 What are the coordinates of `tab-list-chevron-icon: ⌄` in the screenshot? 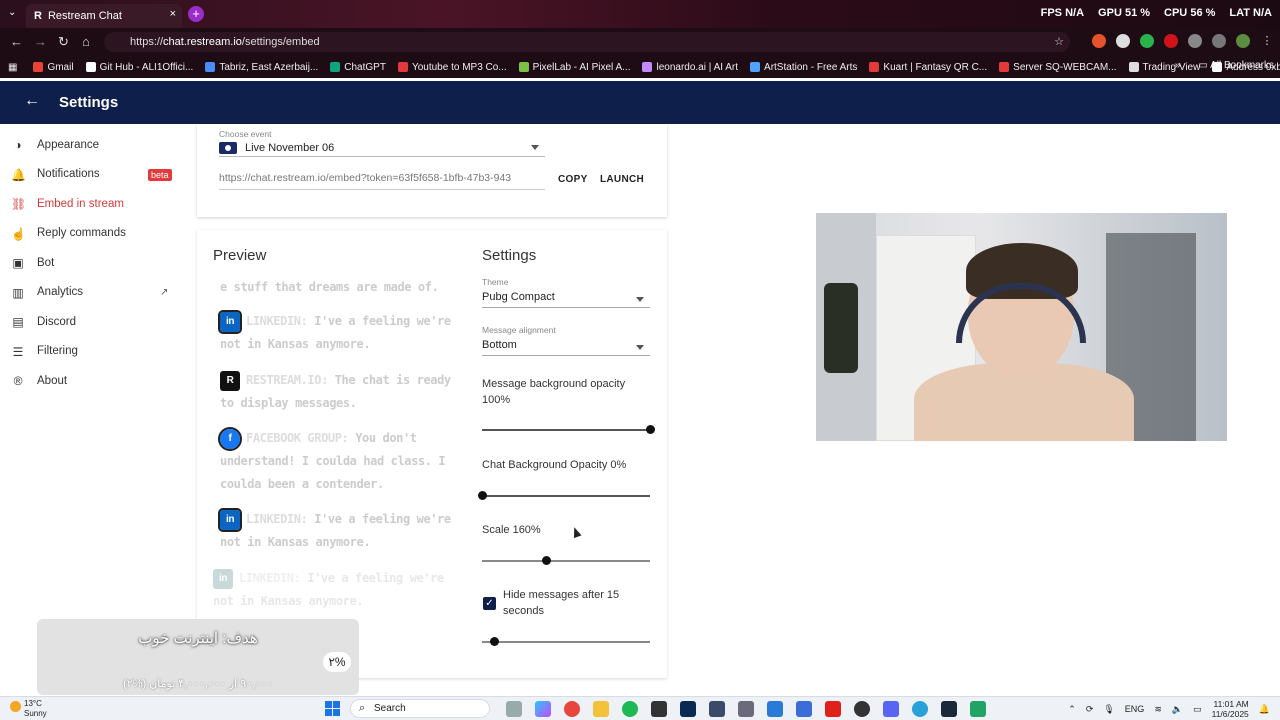 It's located at (12, 12).